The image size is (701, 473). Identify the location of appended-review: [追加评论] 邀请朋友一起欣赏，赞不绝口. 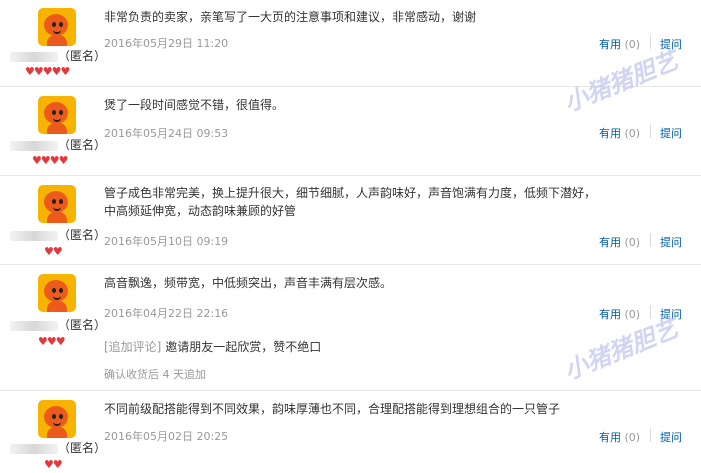
(354, 347).